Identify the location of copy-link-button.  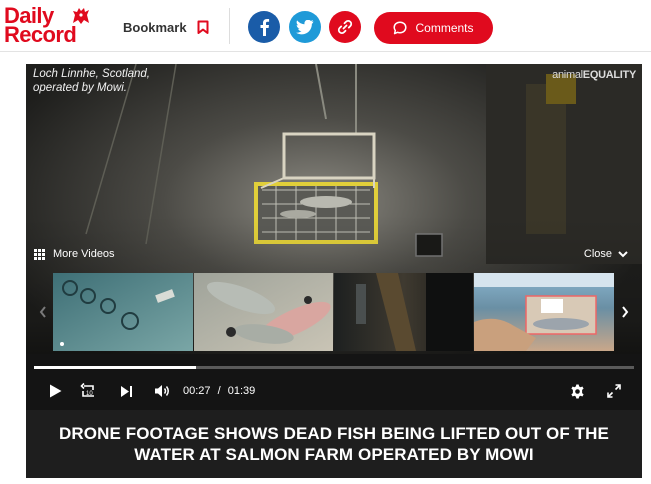
(345, 27).